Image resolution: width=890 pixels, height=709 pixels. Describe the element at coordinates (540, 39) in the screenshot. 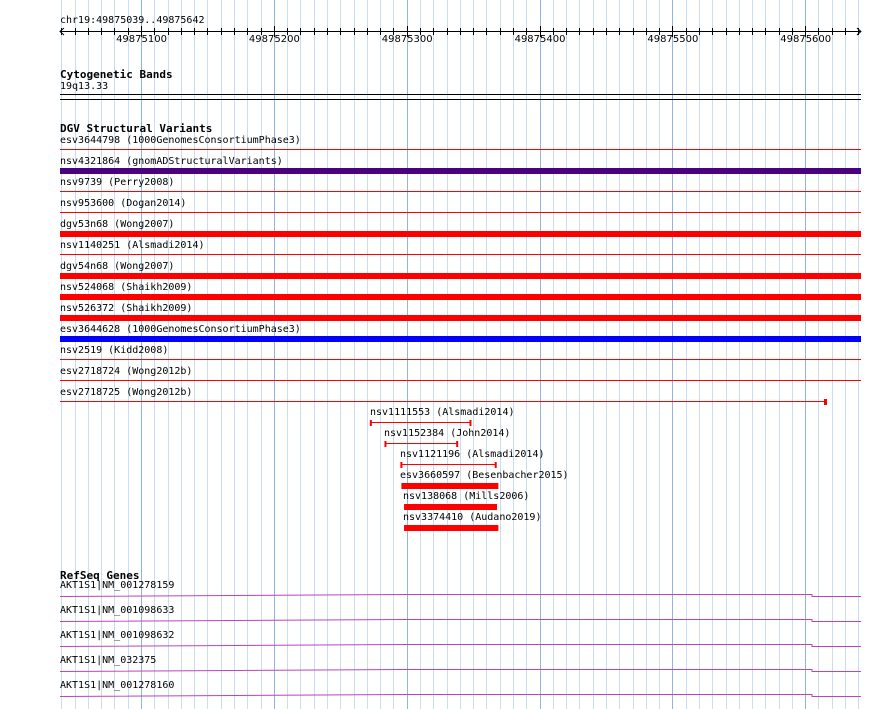

I see `ruler-tick-label: 49875400` at that location.